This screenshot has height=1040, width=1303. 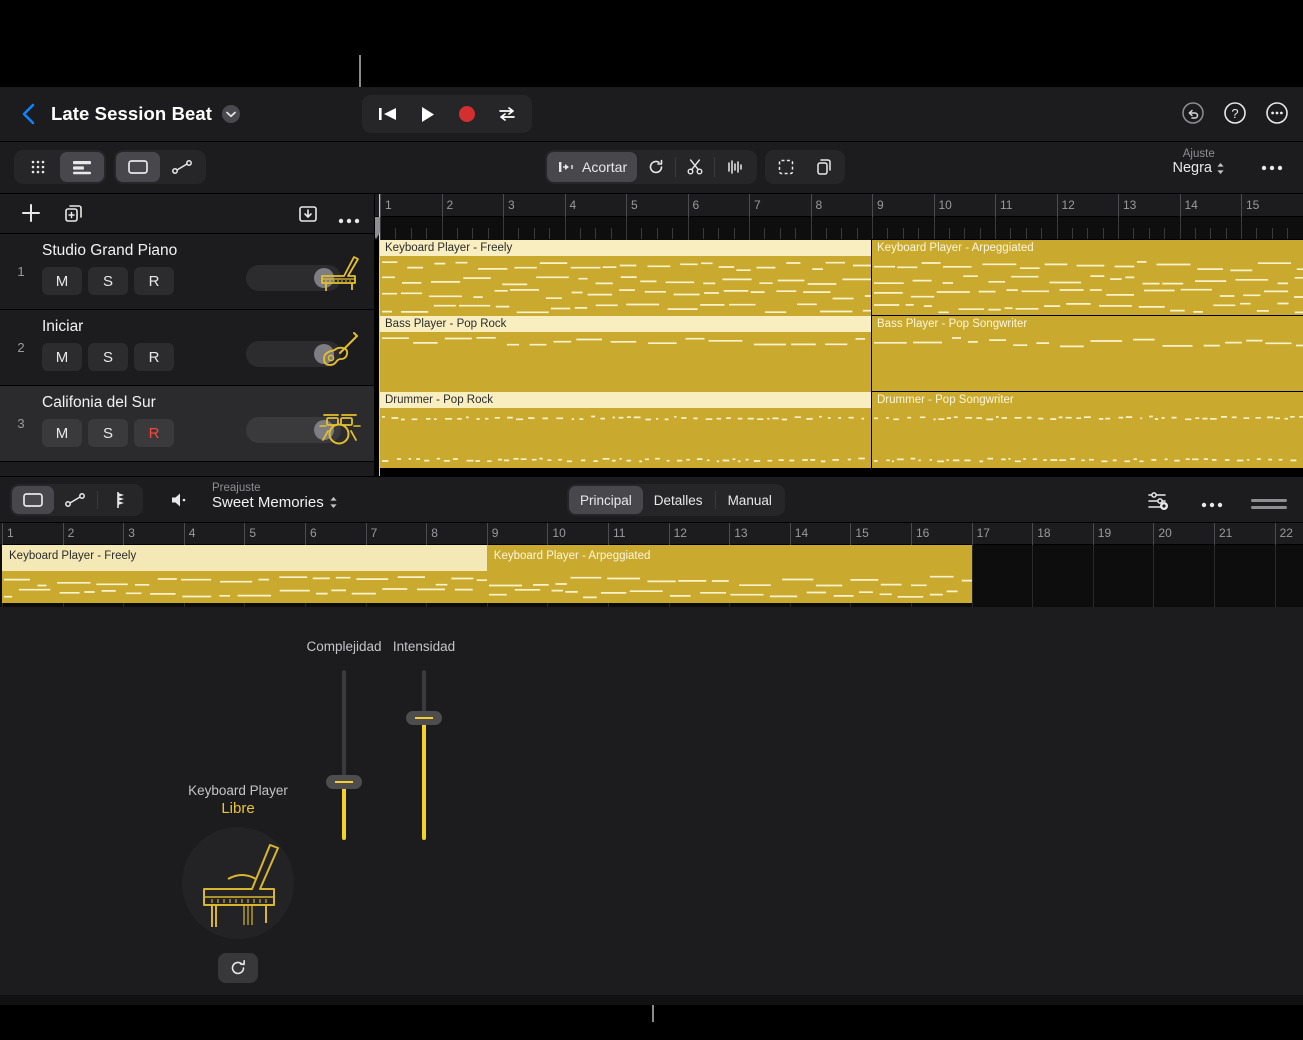 I want to click on add-track-plus-icon, so click(x=31, y=215).